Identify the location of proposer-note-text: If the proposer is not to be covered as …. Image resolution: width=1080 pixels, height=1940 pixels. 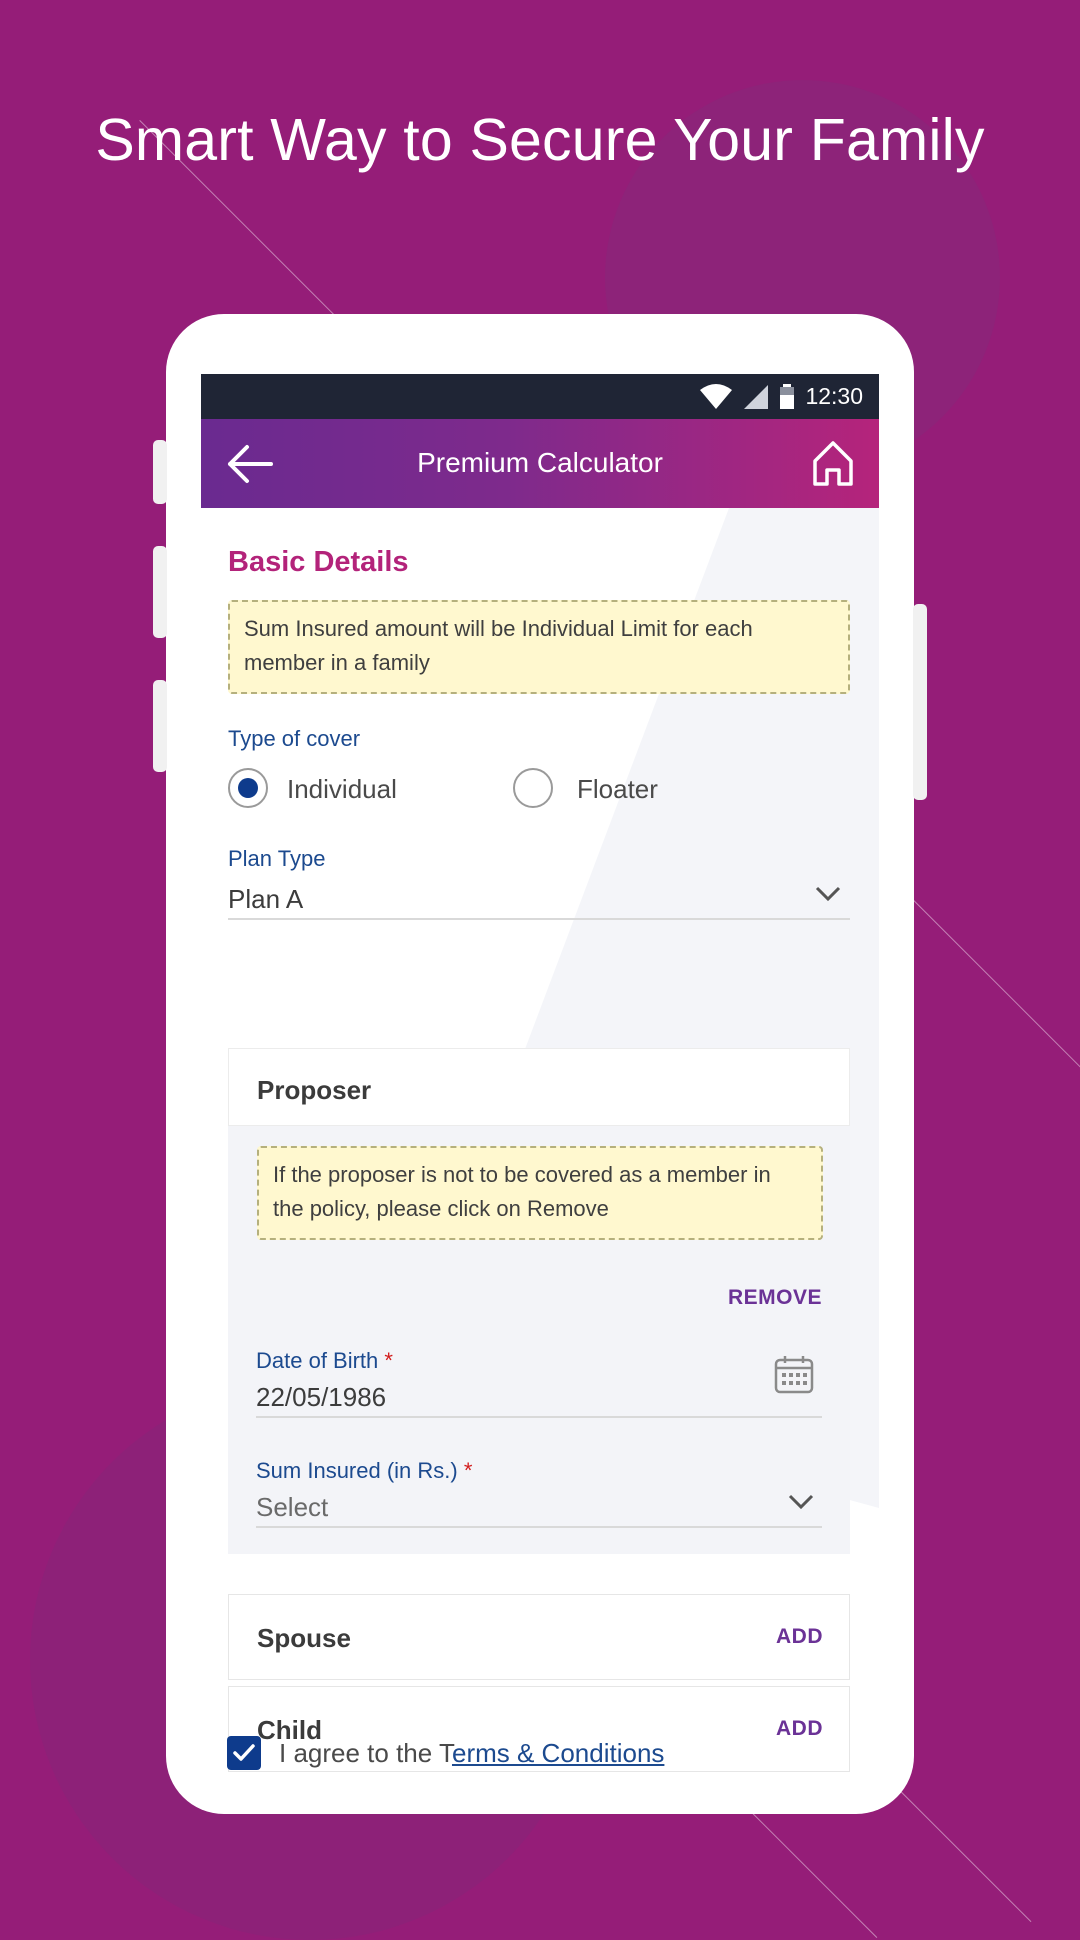
(522, 1191).